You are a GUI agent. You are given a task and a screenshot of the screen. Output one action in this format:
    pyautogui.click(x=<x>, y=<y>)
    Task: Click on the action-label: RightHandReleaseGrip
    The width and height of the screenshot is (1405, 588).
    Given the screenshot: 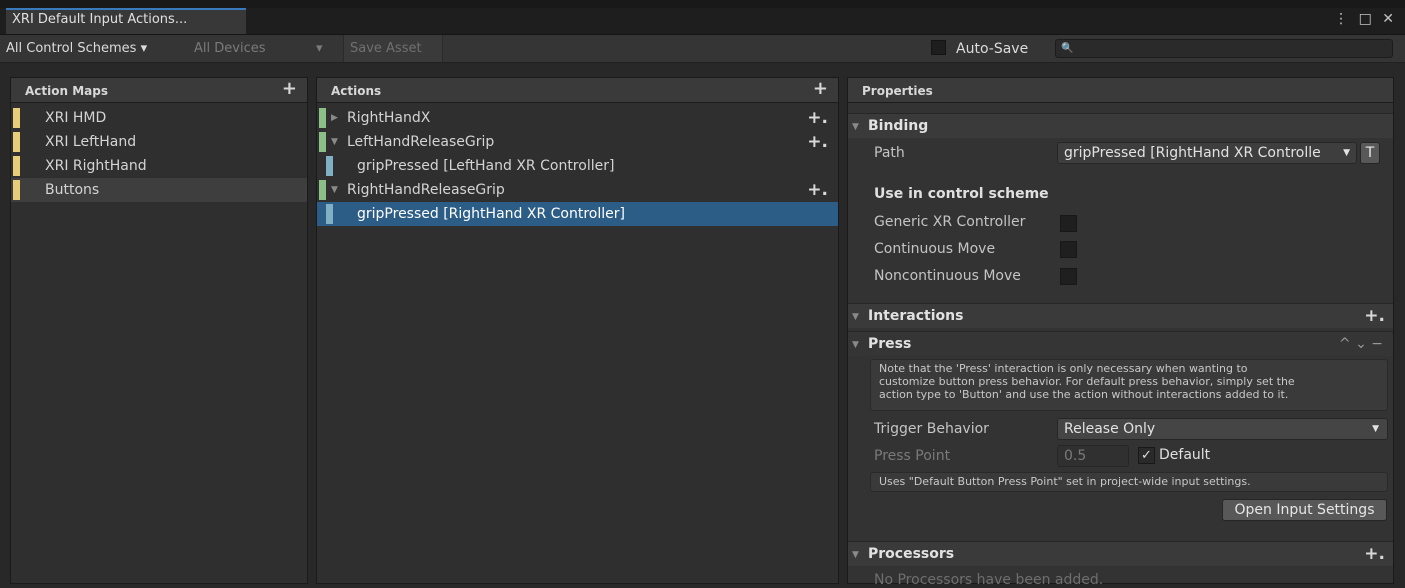 What is the action you would take?
    pyautogui.click(x=426, y=190)
    